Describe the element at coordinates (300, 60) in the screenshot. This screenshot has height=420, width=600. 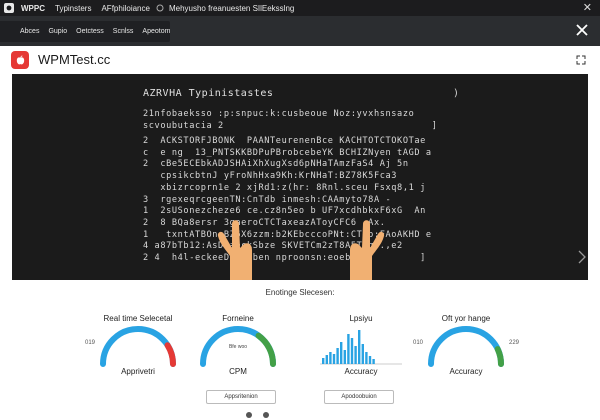
I see `site-header: WPMTest.cc` at that location.